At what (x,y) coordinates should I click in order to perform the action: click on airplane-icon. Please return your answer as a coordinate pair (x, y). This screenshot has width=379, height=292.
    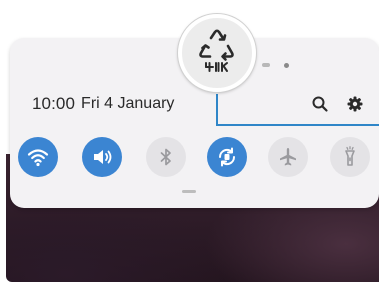
    Looking at the image, I should click on (288, 157).